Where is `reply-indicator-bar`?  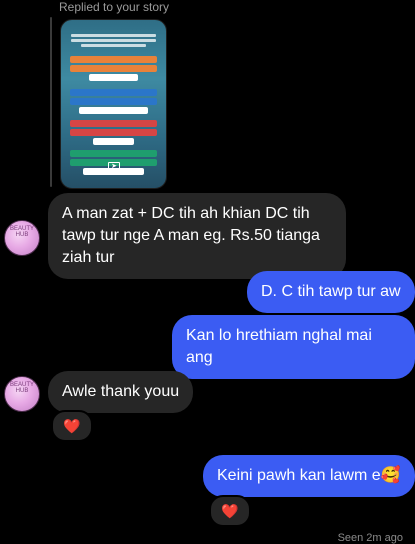 reply-indicator-bar is located at coordinates (51, 102).